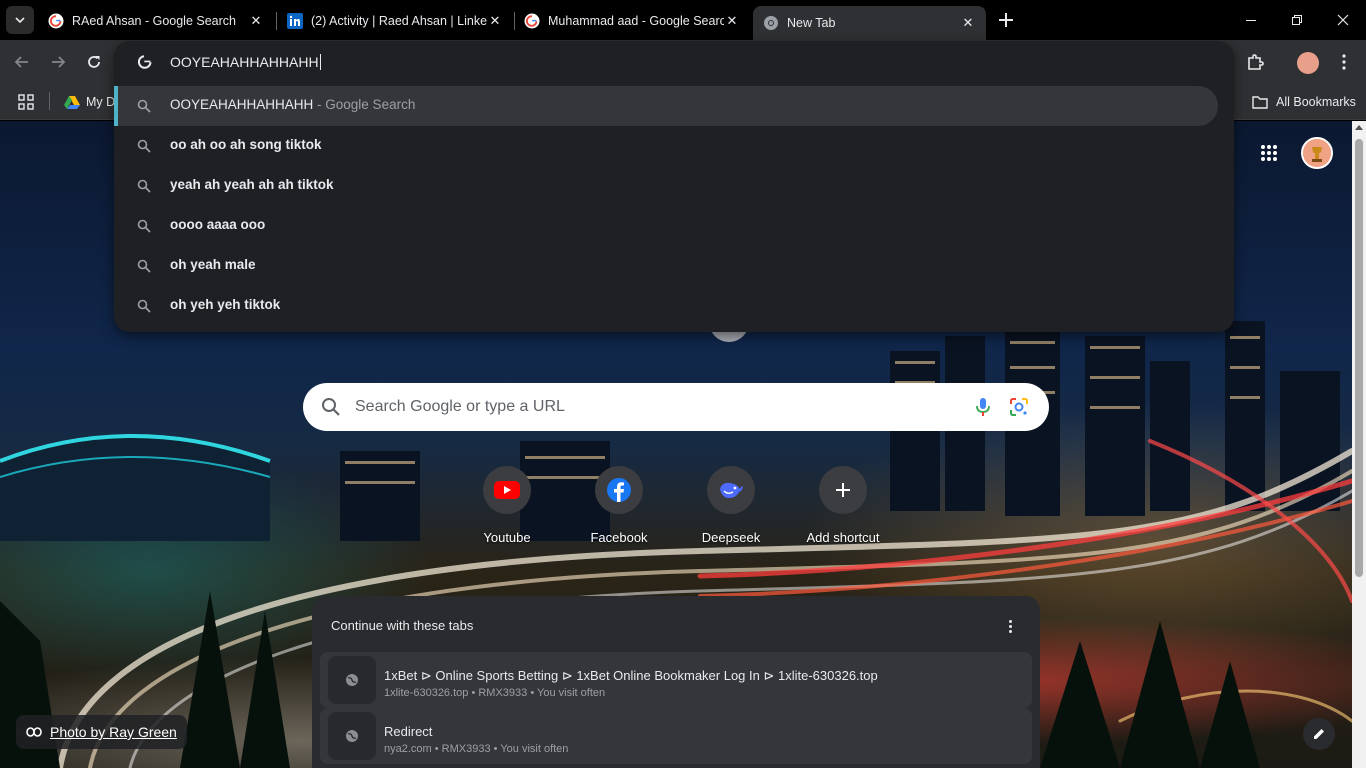 The height and width of the screenshot is (768, 1366). I want to click on suggestion-text: oh yeh yeh tiktok, so click(225, 304).